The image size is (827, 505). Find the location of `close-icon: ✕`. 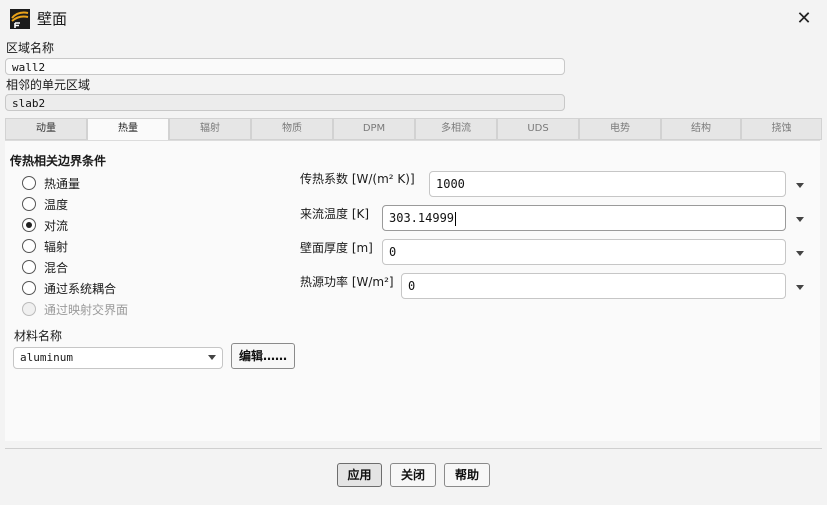

close-icon: ✕ is located at coordinates (804, 19).